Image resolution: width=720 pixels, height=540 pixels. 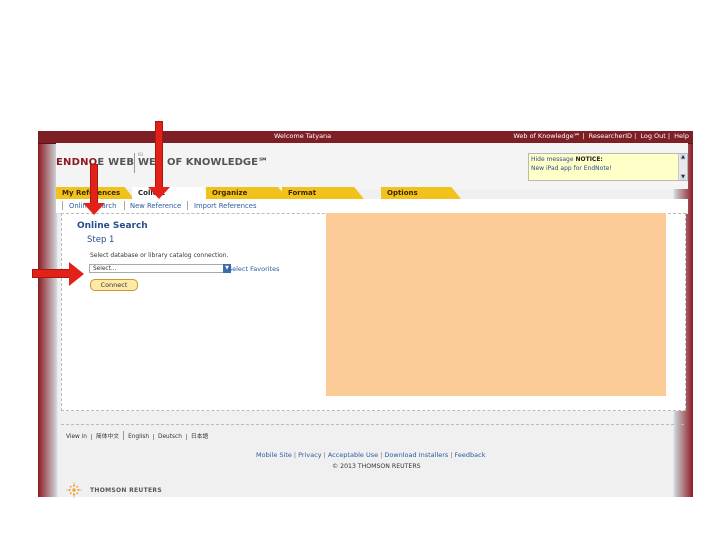 What do you see at coordinates (589, 159) in the screenshot?
I see `notice-label: NOTICE:` at bounding box center [589, 159].